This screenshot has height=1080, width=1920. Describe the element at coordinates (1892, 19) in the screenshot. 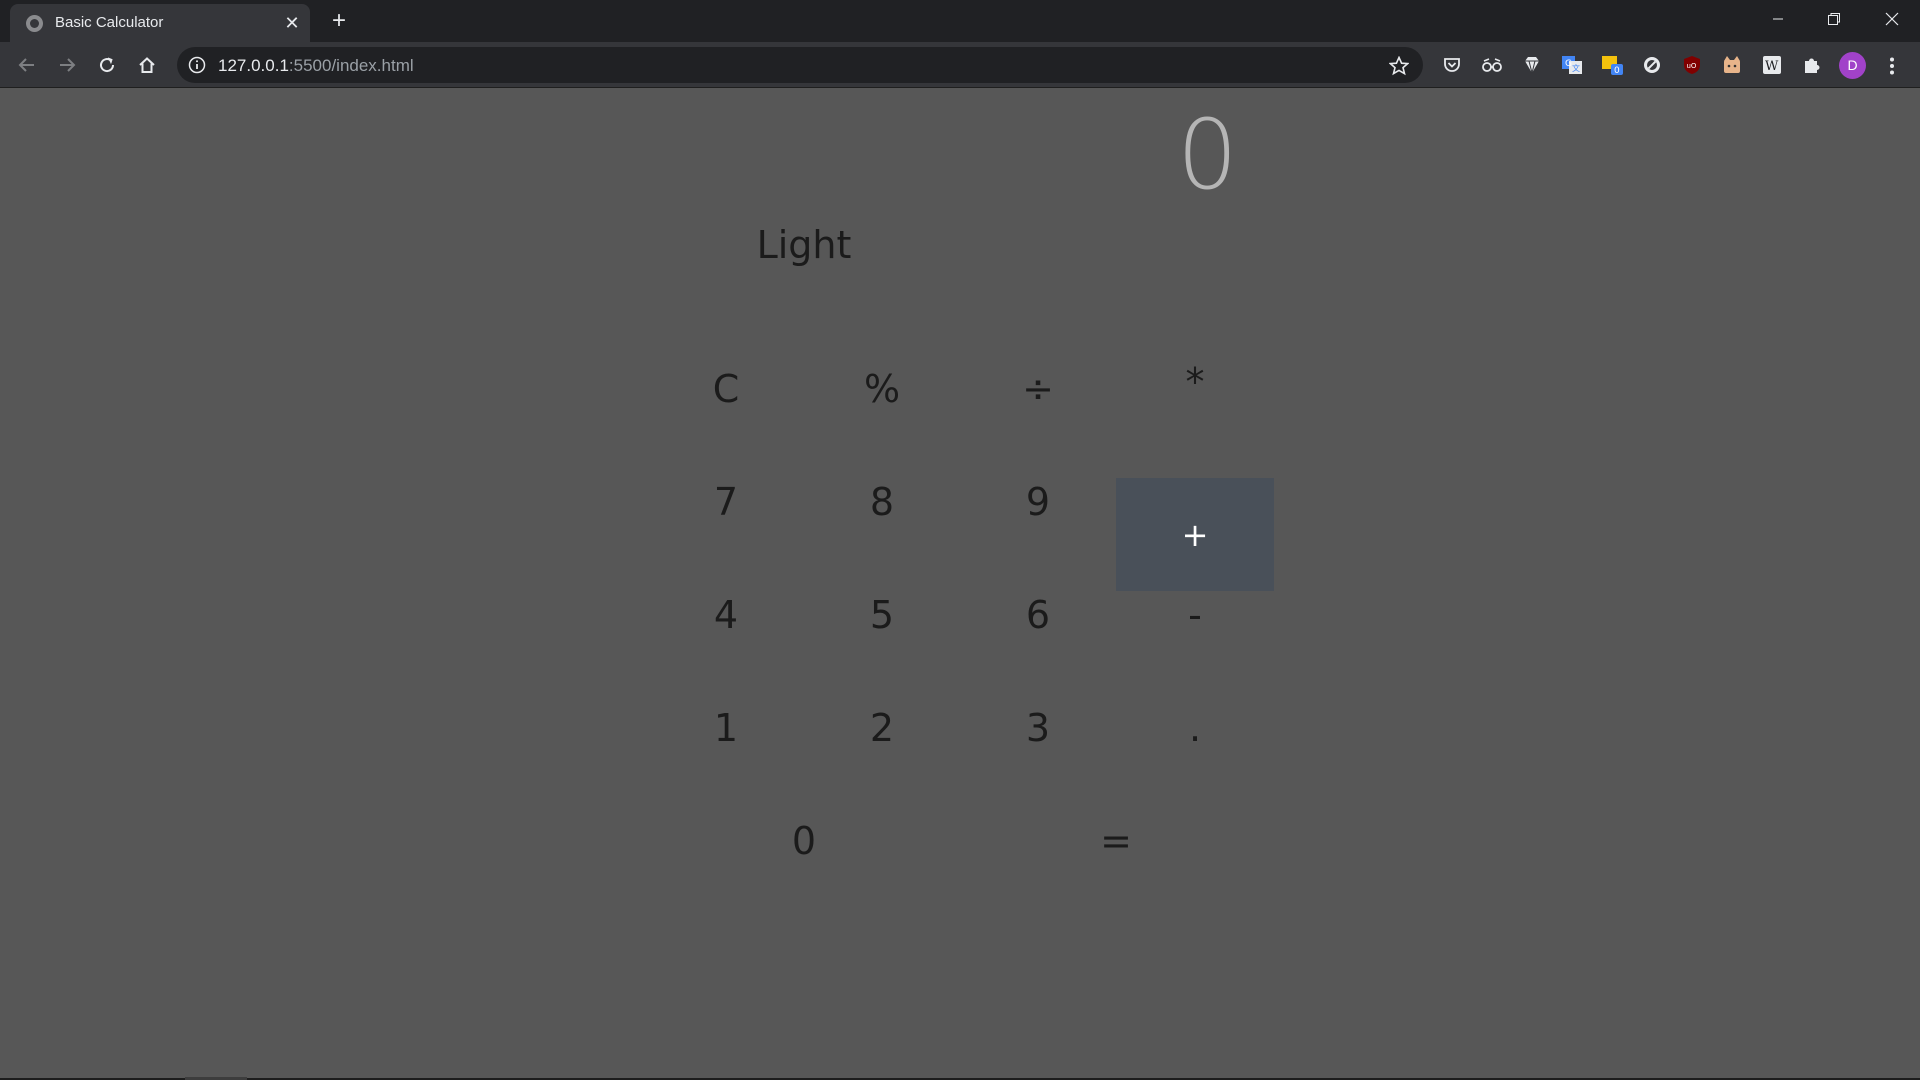

I see `window-close-icon` at that location.